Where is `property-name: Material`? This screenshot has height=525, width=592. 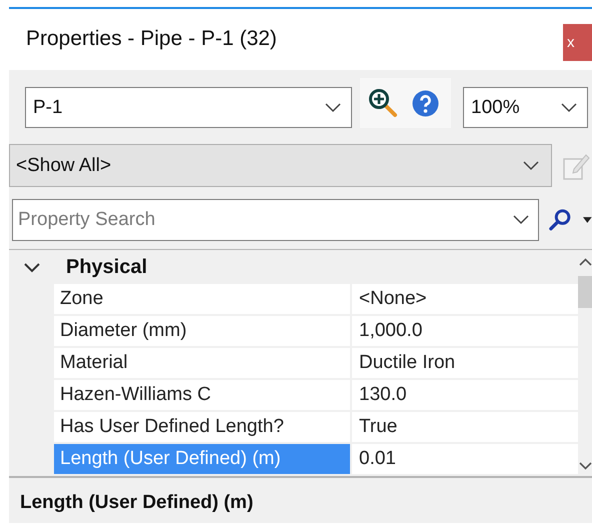
property-name: Material is located at coordinates (202, 363).